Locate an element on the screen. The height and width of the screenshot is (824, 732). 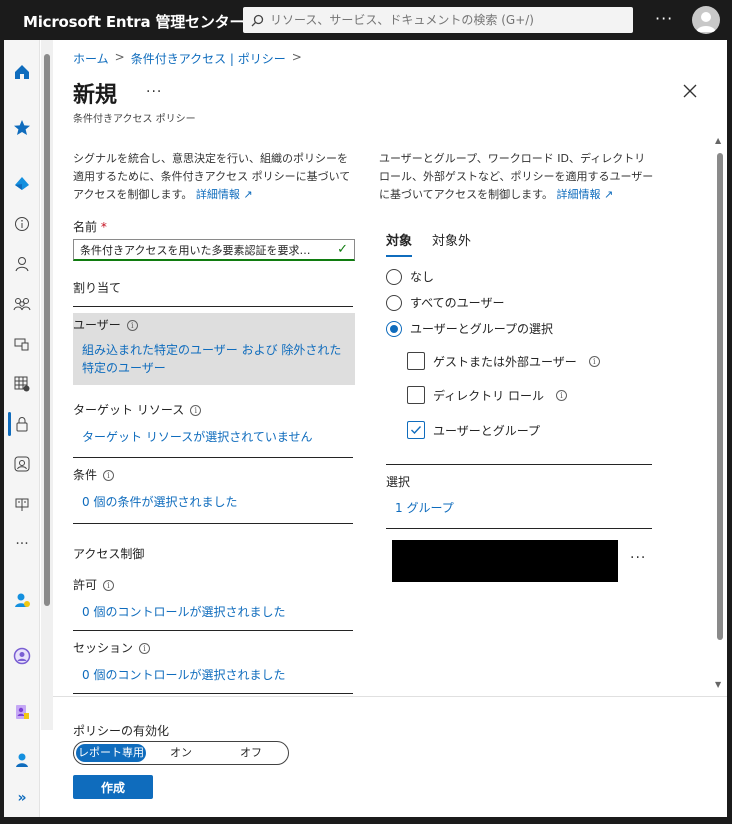
favorites-star-icon is located at coordinates (22, 128).